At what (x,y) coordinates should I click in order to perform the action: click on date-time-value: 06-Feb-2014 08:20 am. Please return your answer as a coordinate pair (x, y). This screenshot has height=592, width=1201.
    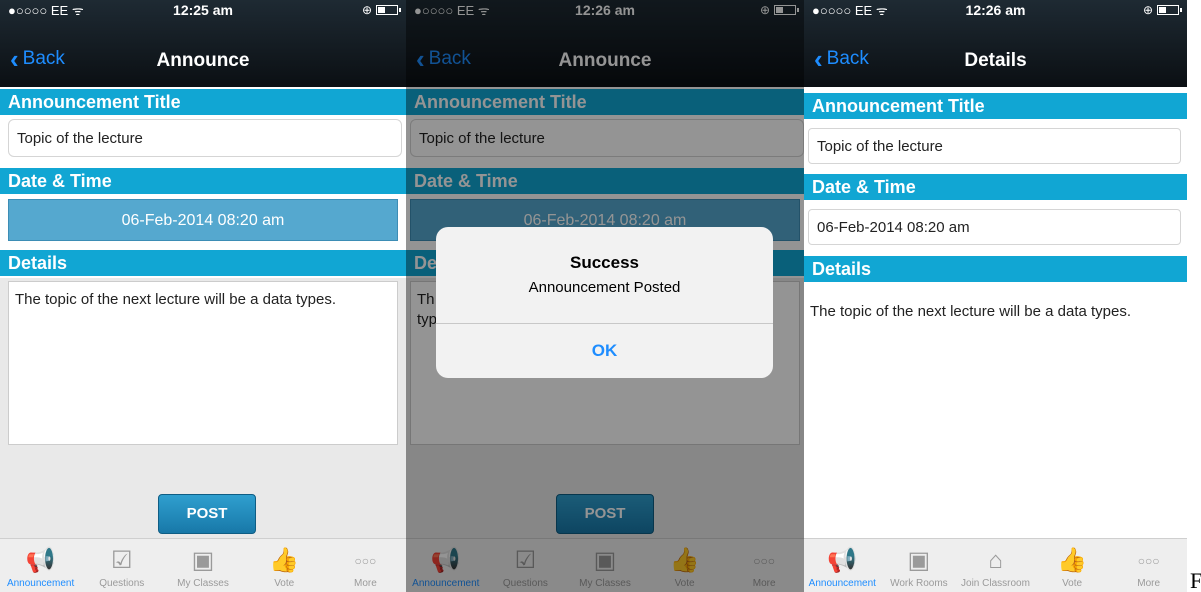
    Looking at the image, I should click on (994, 227).